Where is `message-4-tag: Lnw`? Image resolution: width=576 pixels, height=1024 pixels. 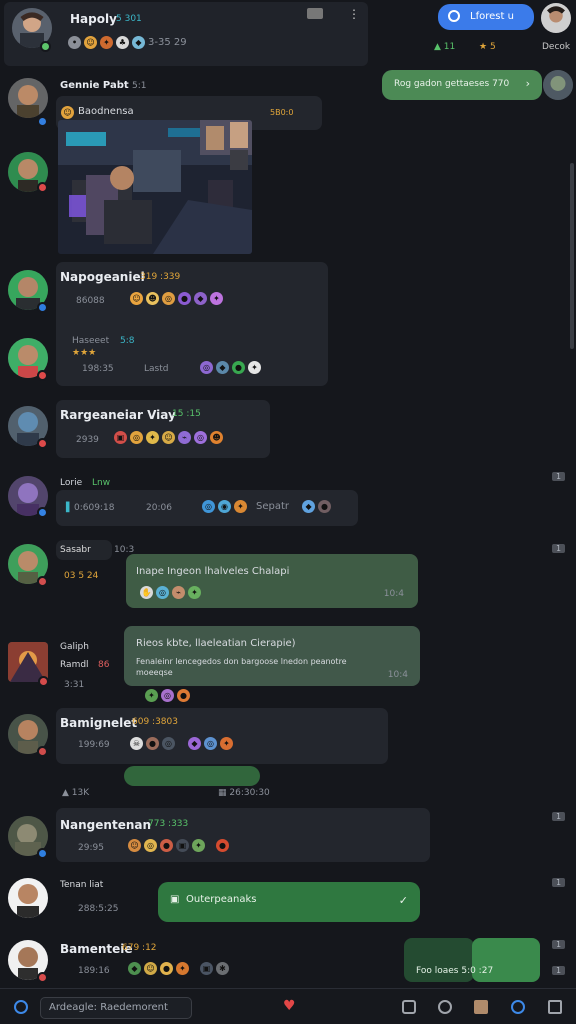
message-4-tag: Lnw is located at coordinates (101, 483).